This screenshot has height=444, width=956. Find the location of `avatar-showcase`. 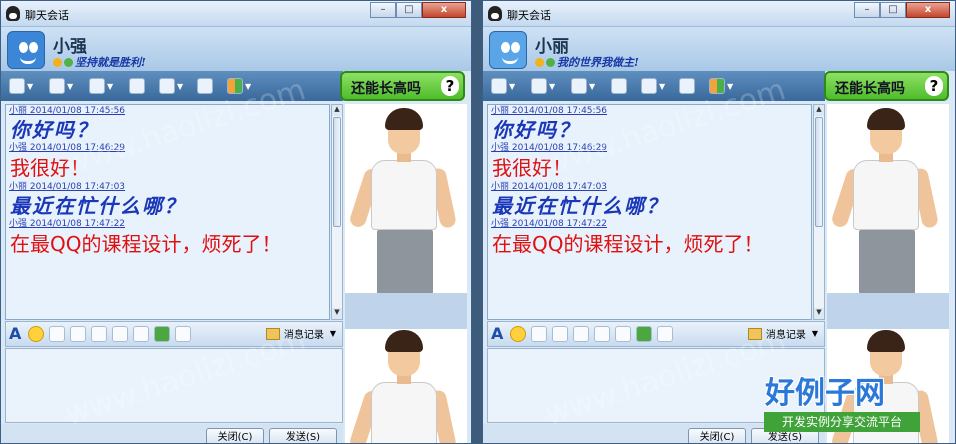

avatar-showcase is located at coordinates (406, 273).